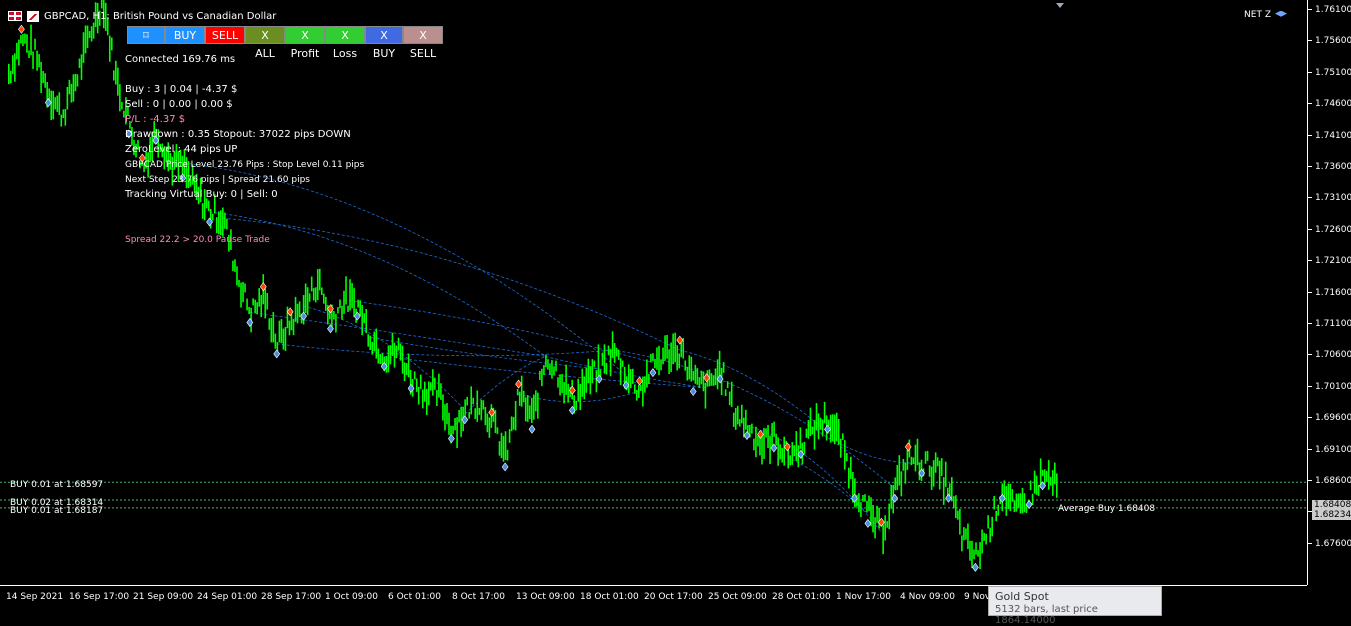 This screenshot has width=1351, height=626. I want to click on info-connected: Connected 169.76 ms, so click(180, 59).